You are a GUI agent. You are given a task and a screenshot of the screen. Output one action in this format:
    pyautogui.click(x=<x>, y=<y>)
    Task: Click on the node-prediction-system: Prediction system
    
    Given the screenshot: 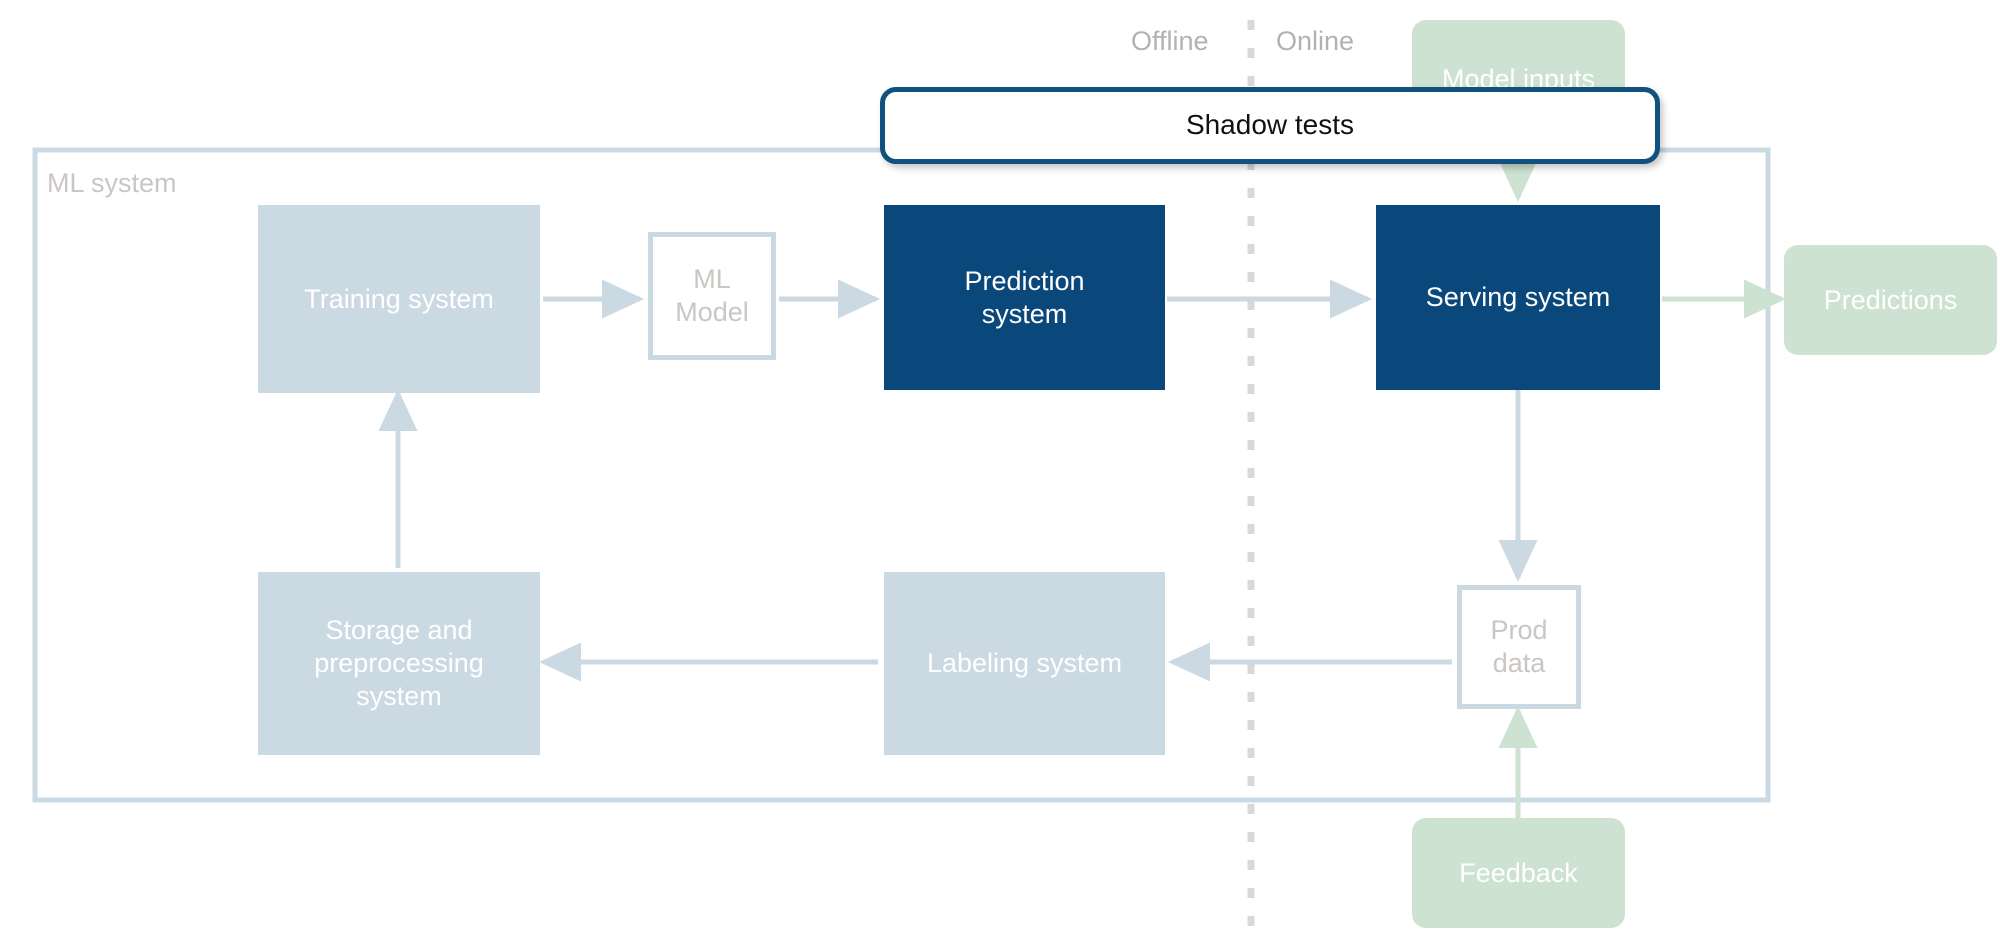 What is the action you would take?
    pyautogui.click(x=1024, y=297)
    